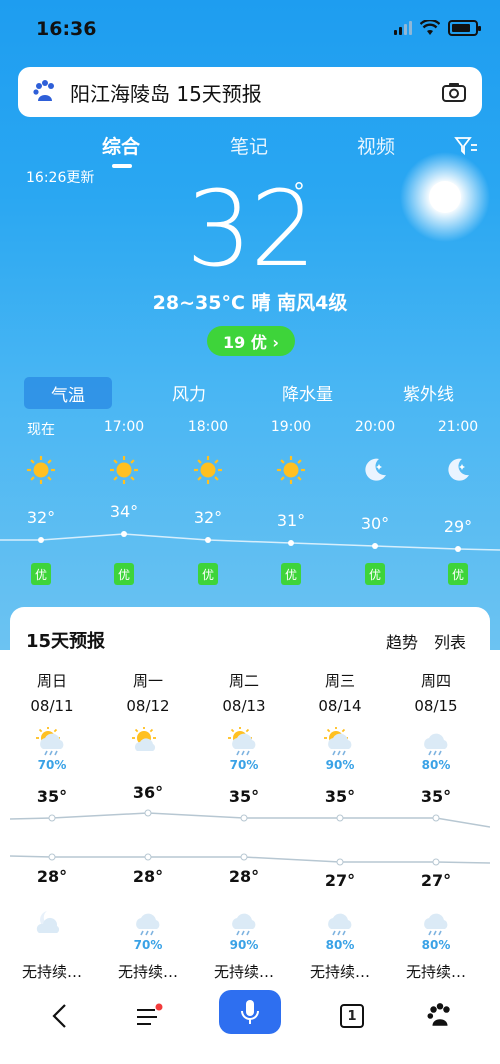 The width and height of the screenshot is (500, 1064). I want to click on forecast-date: 08/14, so click(340, 706).